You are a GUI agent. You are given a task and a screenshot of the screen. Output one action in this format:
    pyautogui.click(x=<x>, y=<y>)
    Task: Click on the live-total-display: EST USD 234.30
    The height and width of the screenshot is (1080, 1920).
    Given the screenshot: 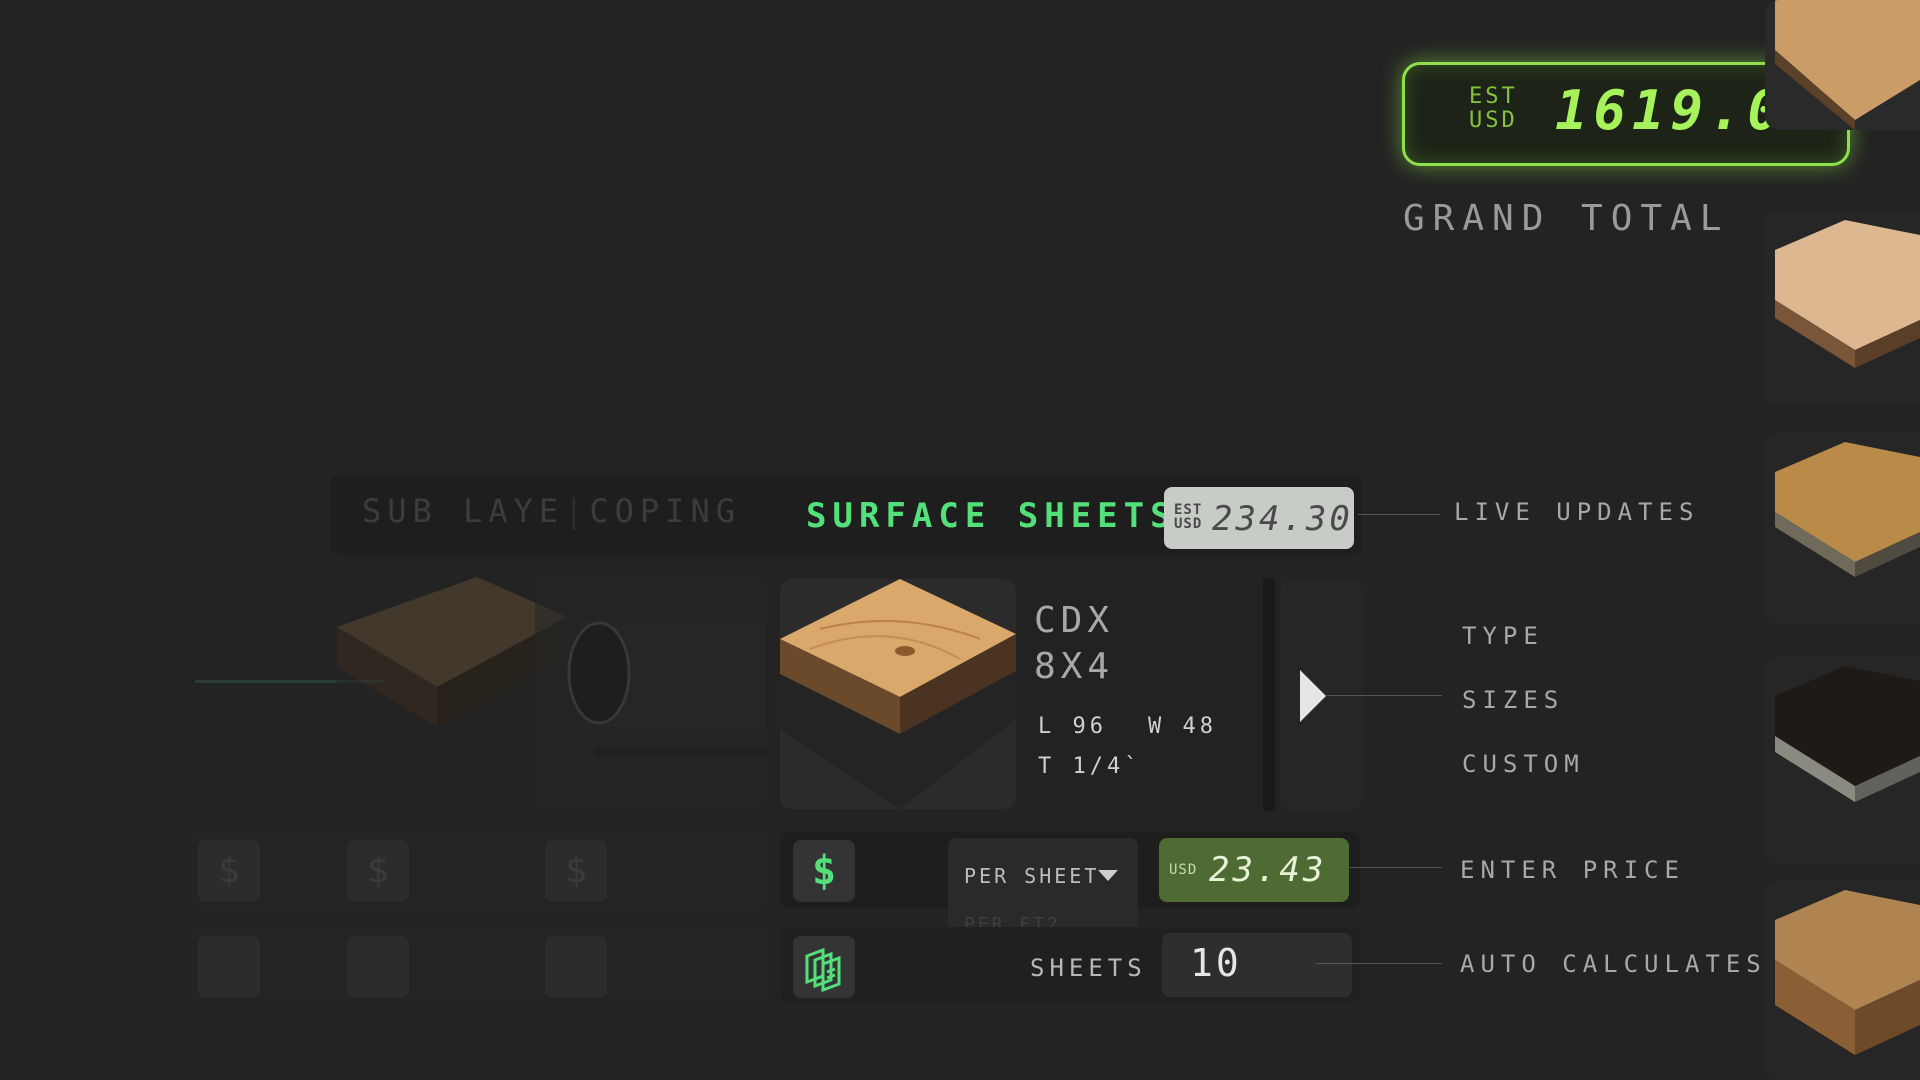 What is the action you would take?
    pyautogui.click(x=1259, y=518)
    